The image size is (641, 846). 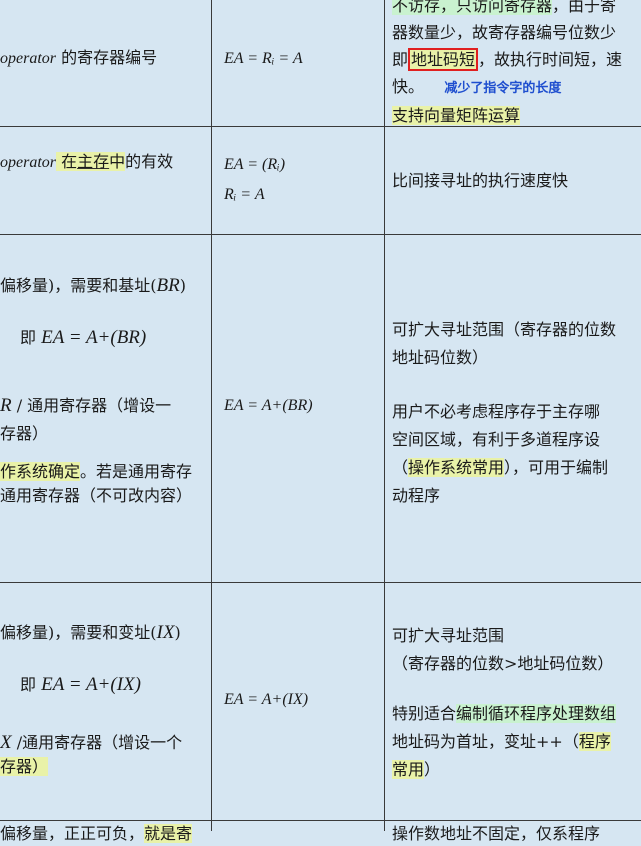 I want to click on row4-note-line4-pre: 地址码为首址，变址++（, so click(x=485, y=741).